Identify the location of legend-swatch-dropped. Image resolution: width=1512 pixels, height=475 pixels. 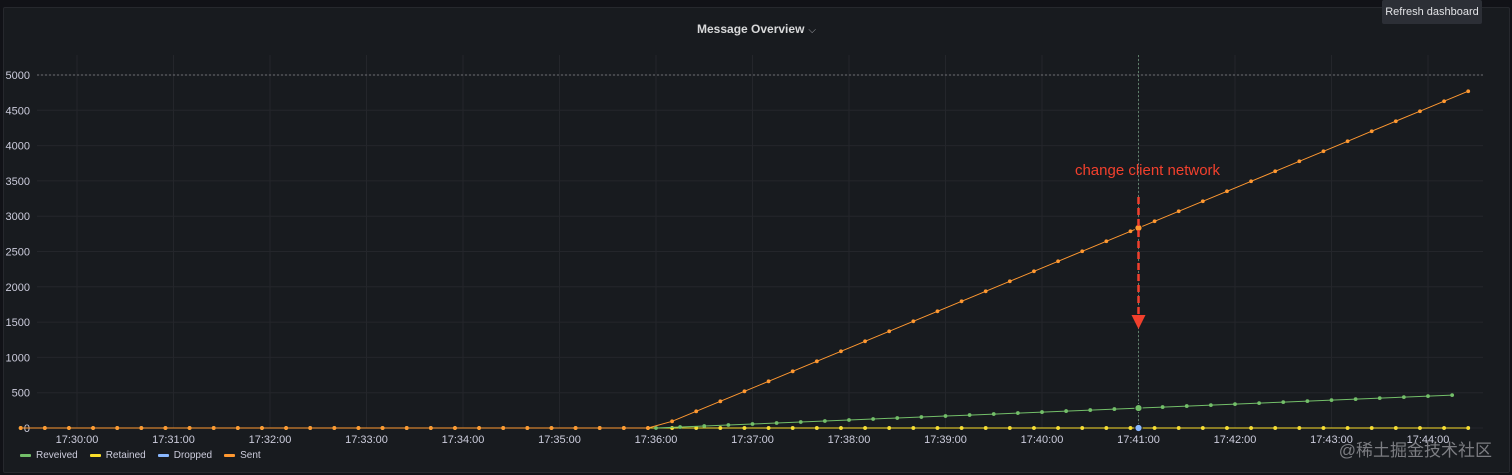
(163, 455).